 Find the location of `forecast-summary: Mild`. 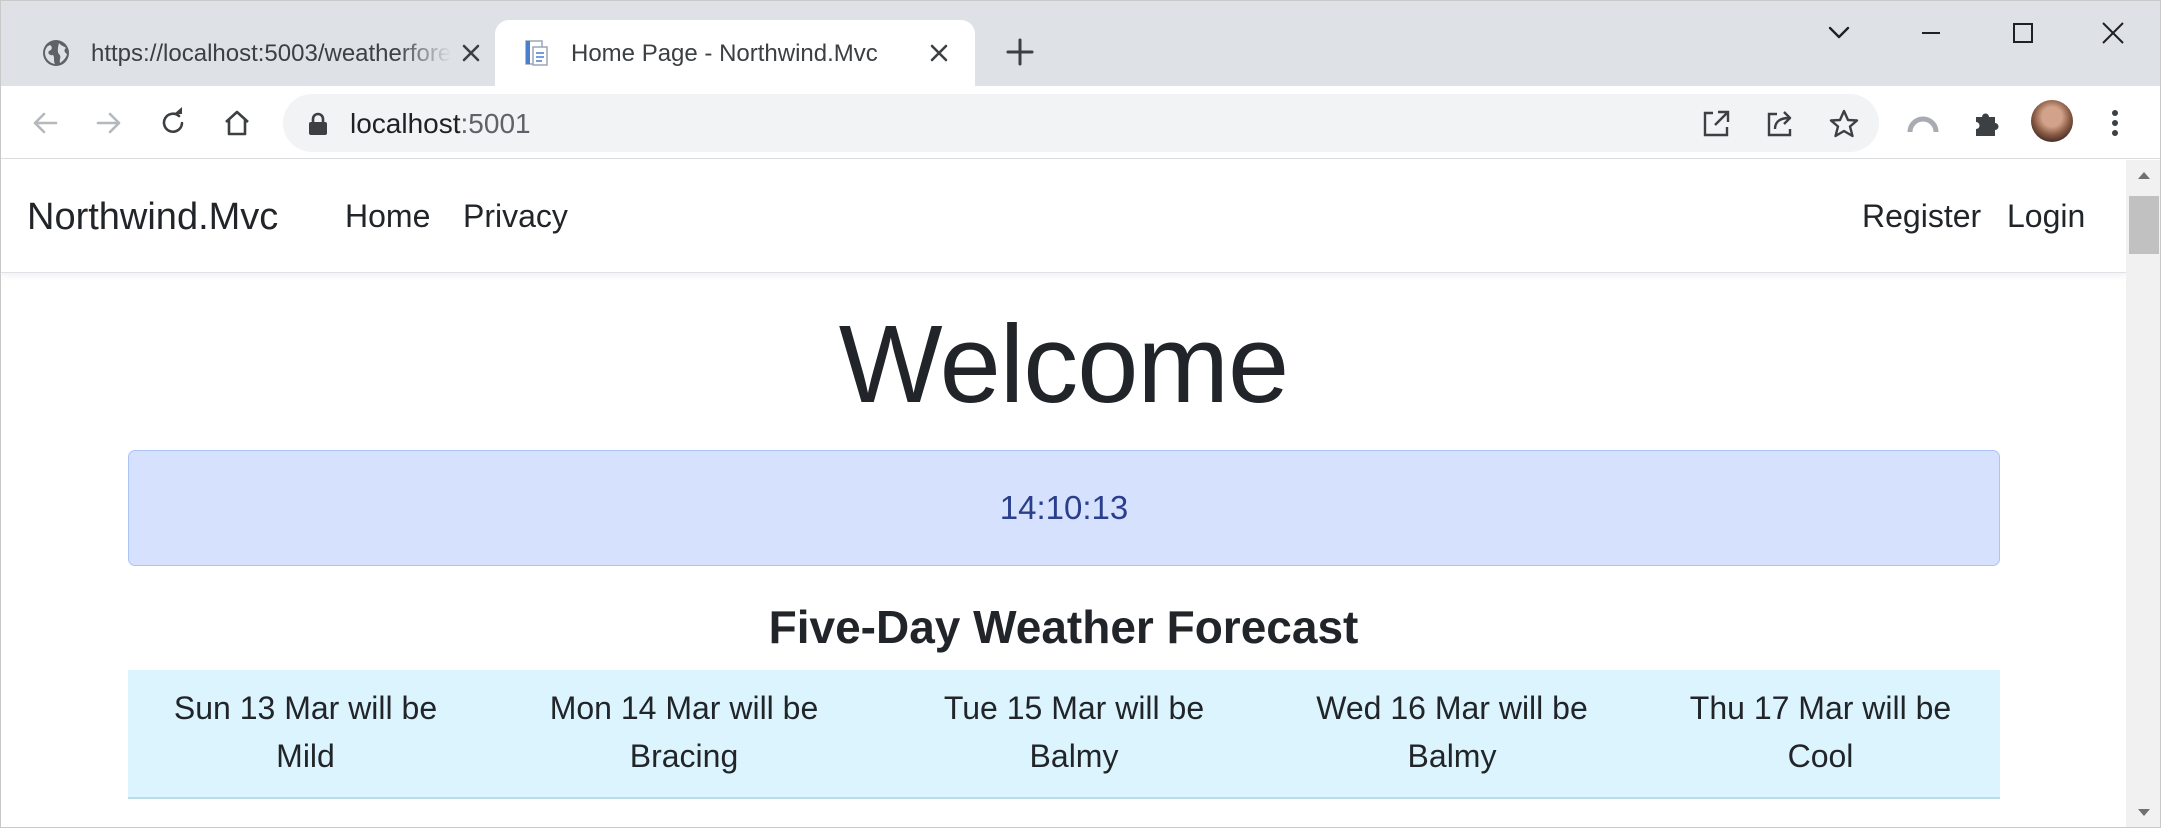

forecast-summary: Mild is located at coordinates (305, 756).